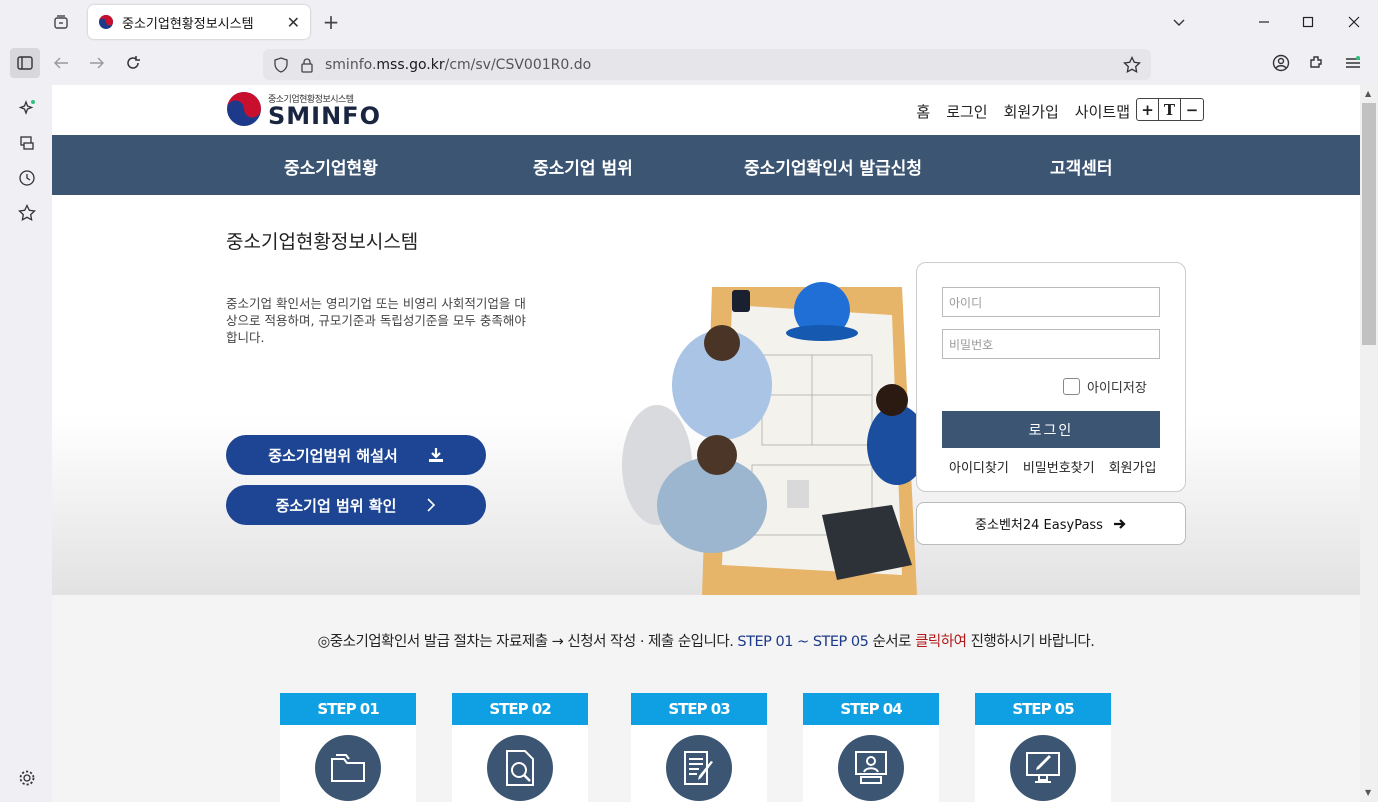 The height and width of the screenshot is (802, 1378). I want to click on chevron-right-icon, so click(431, 505).